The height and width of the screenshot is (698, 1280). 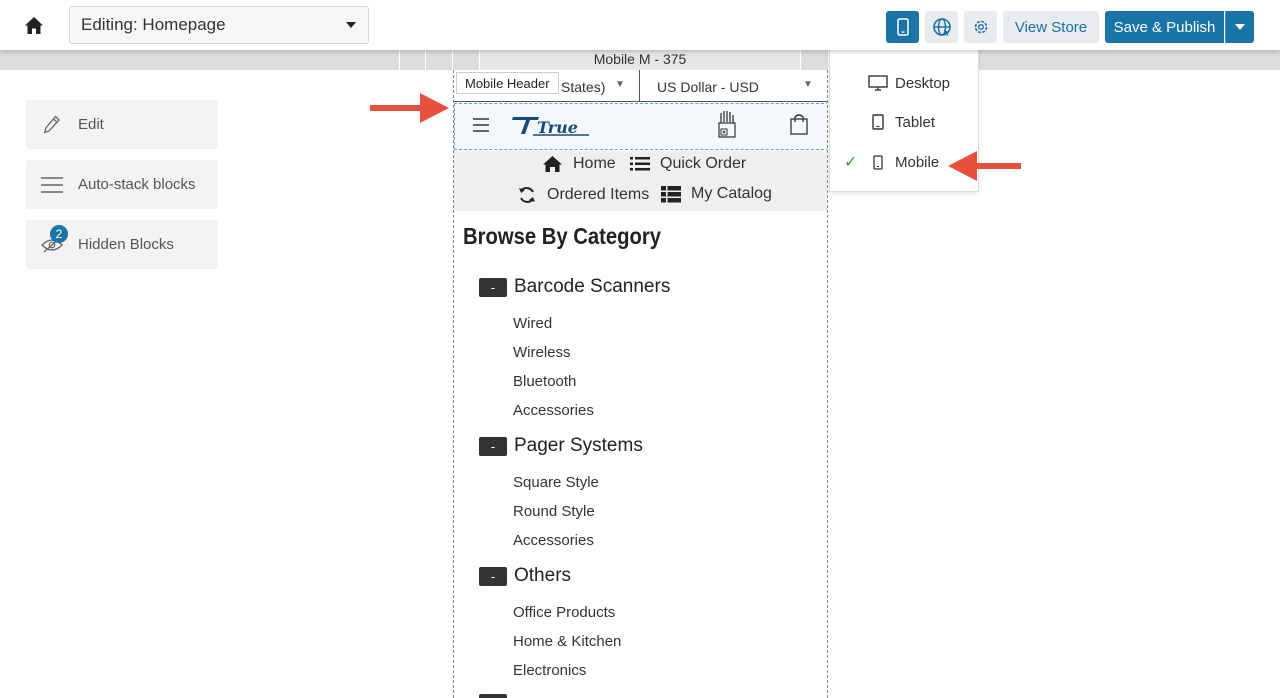 I want to click on category-header: - Pager Systems, so click(x=561, y=446).